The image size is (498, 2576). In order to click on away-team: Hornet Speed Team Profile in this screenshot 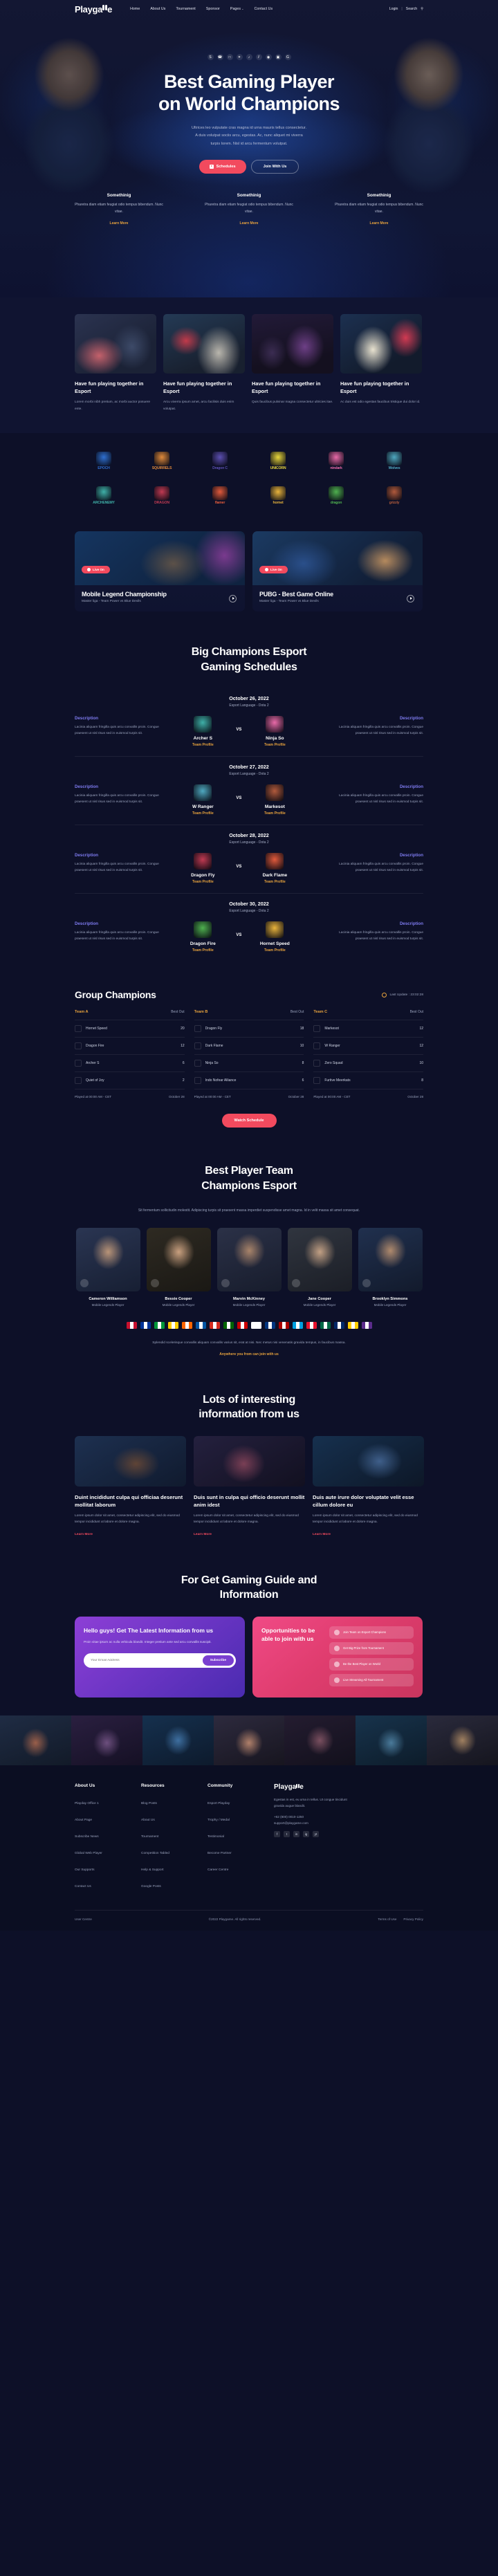, I will do `click(274, 937)`.